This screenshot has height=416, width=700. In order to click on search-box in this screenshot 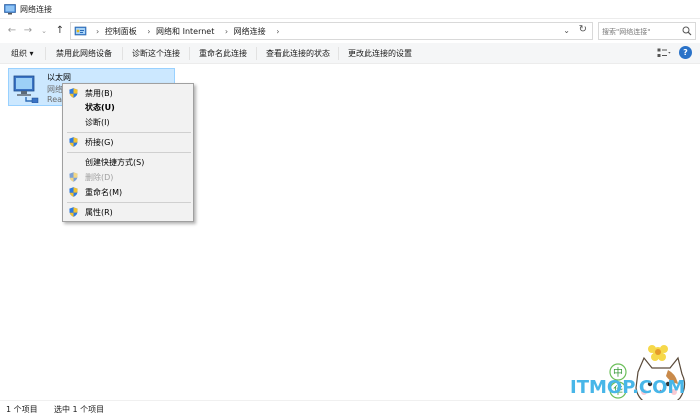, I will do `click(647, 31)`.